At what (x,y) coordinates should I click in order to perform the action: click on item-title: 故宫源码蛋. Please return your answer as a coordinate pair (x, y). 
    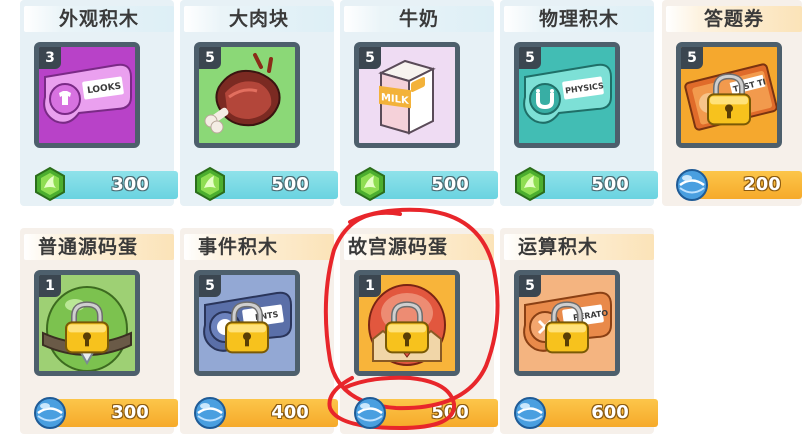
    Looking at the image, I should click on (398, 247).